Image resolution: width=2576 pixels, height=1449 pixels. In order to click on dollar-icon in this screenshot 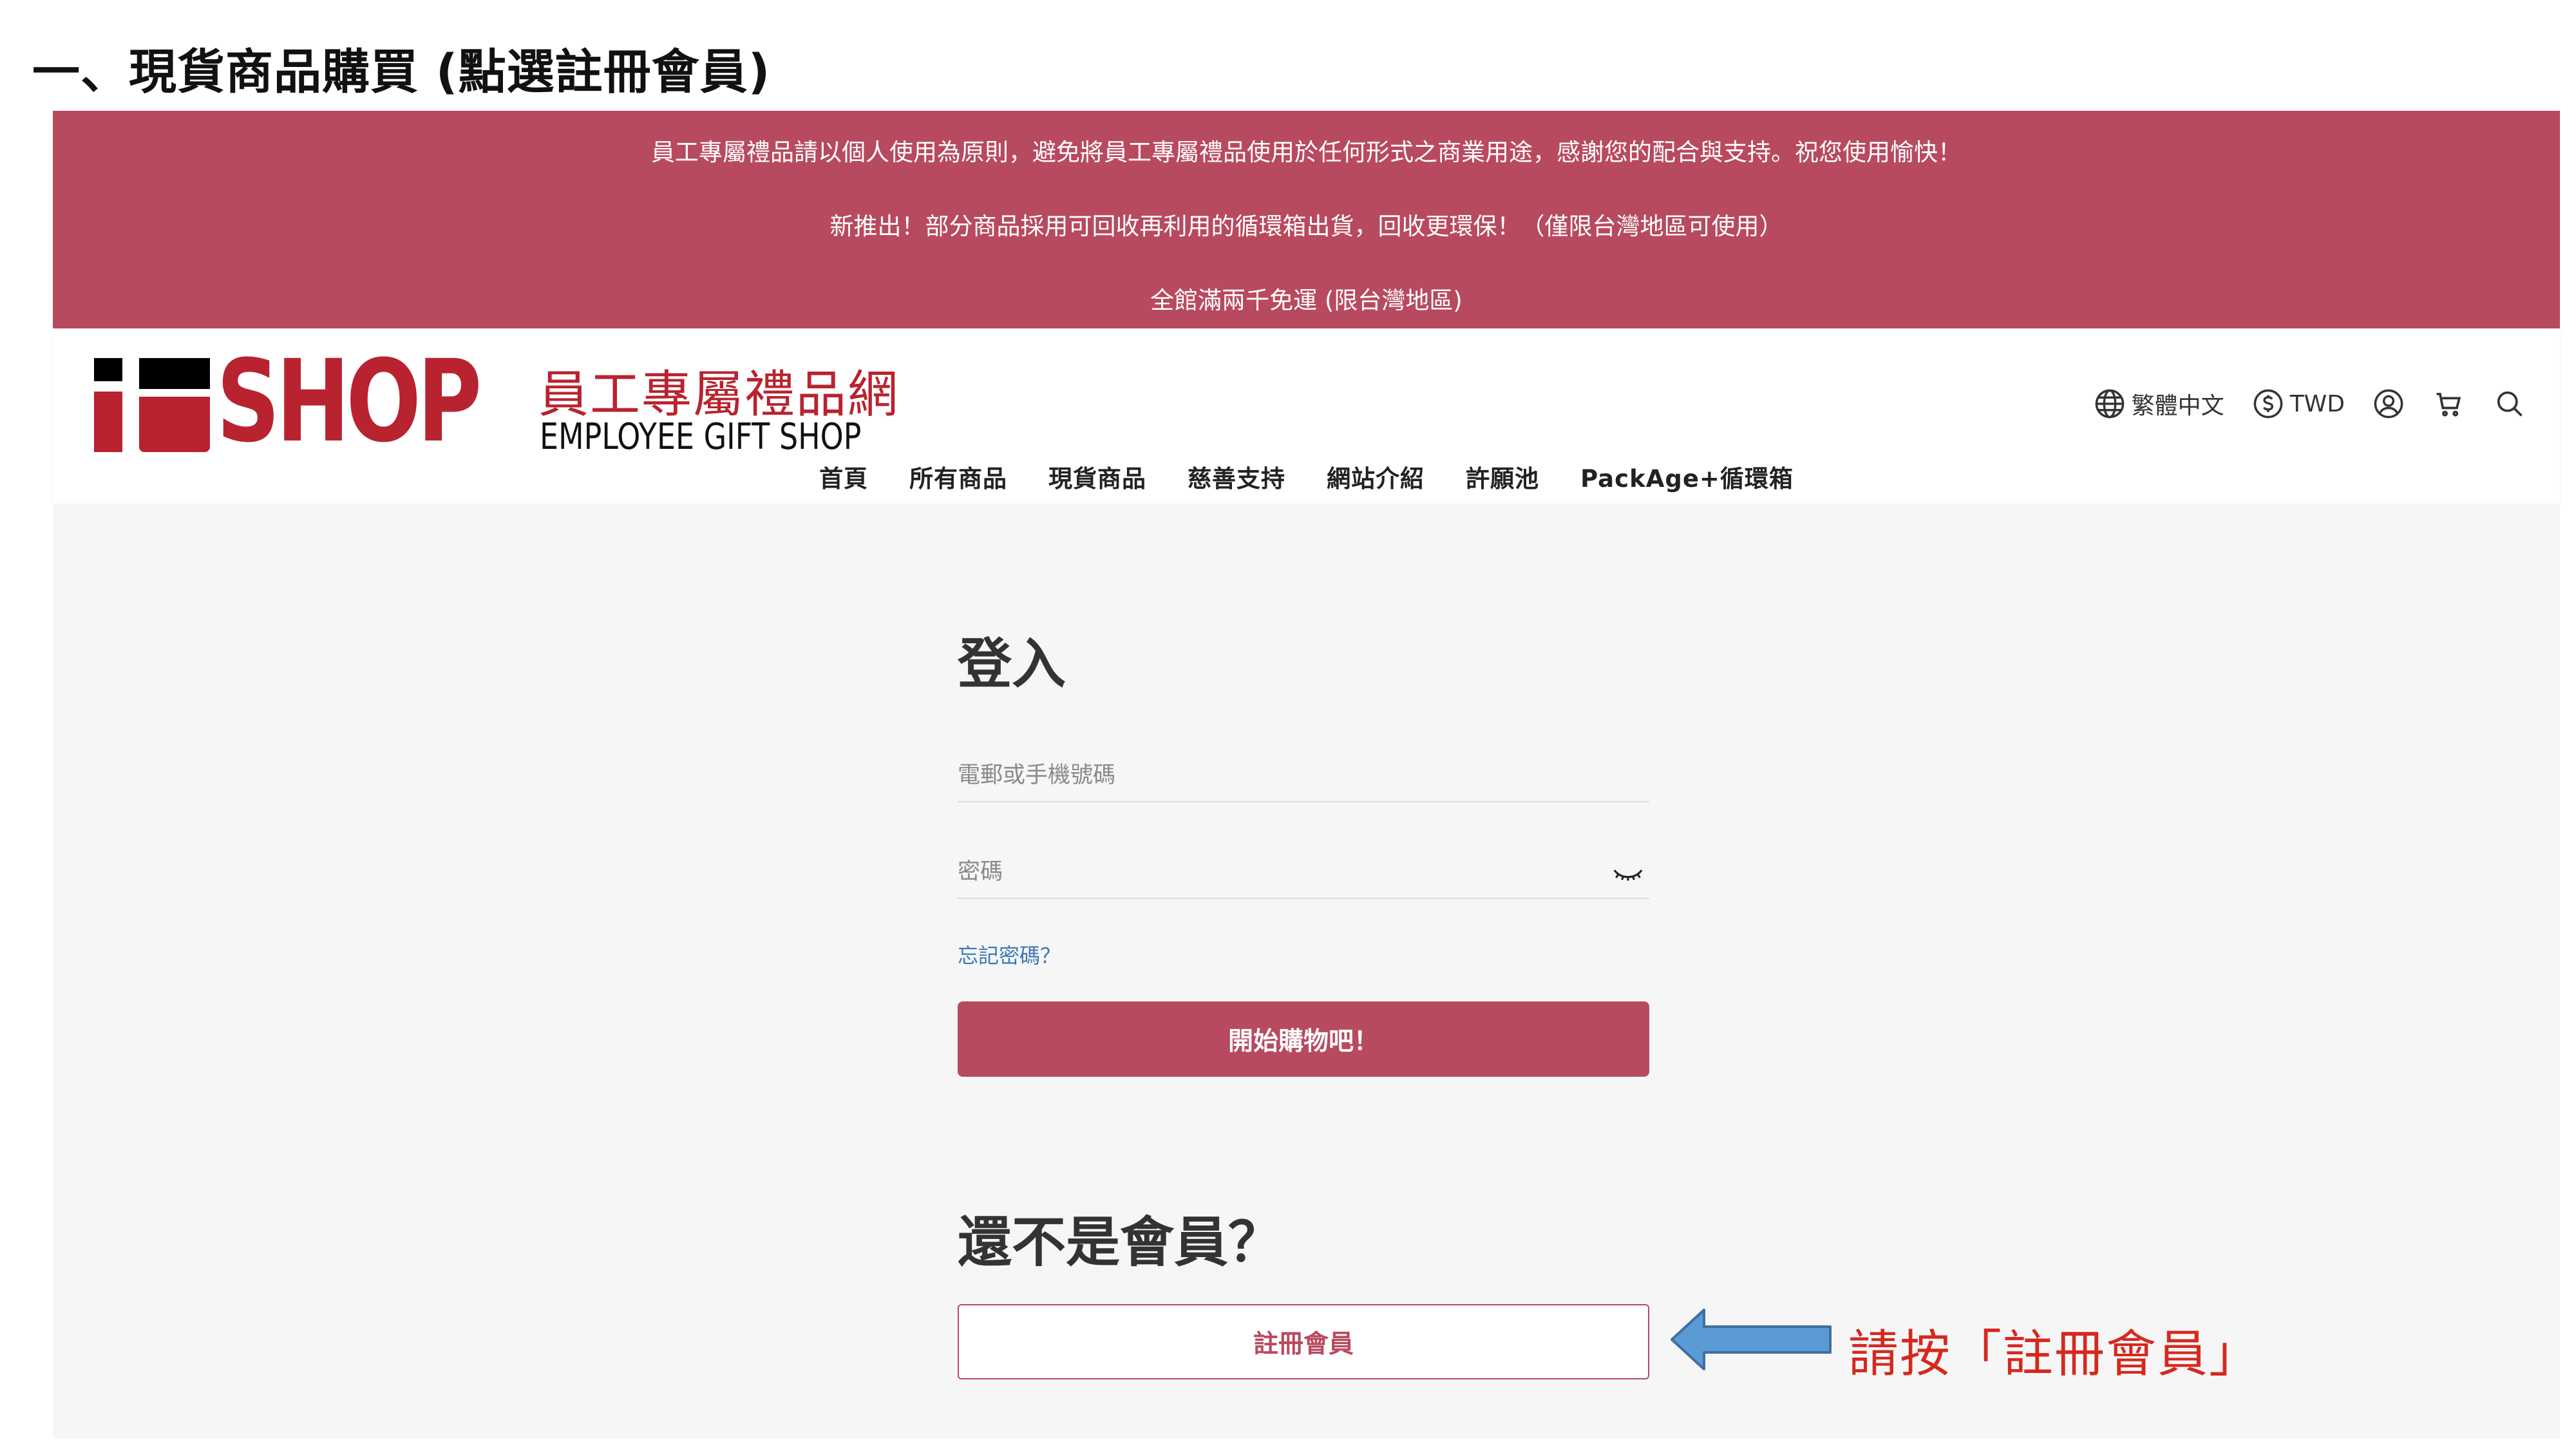, I will do `click(2268, 404)`.